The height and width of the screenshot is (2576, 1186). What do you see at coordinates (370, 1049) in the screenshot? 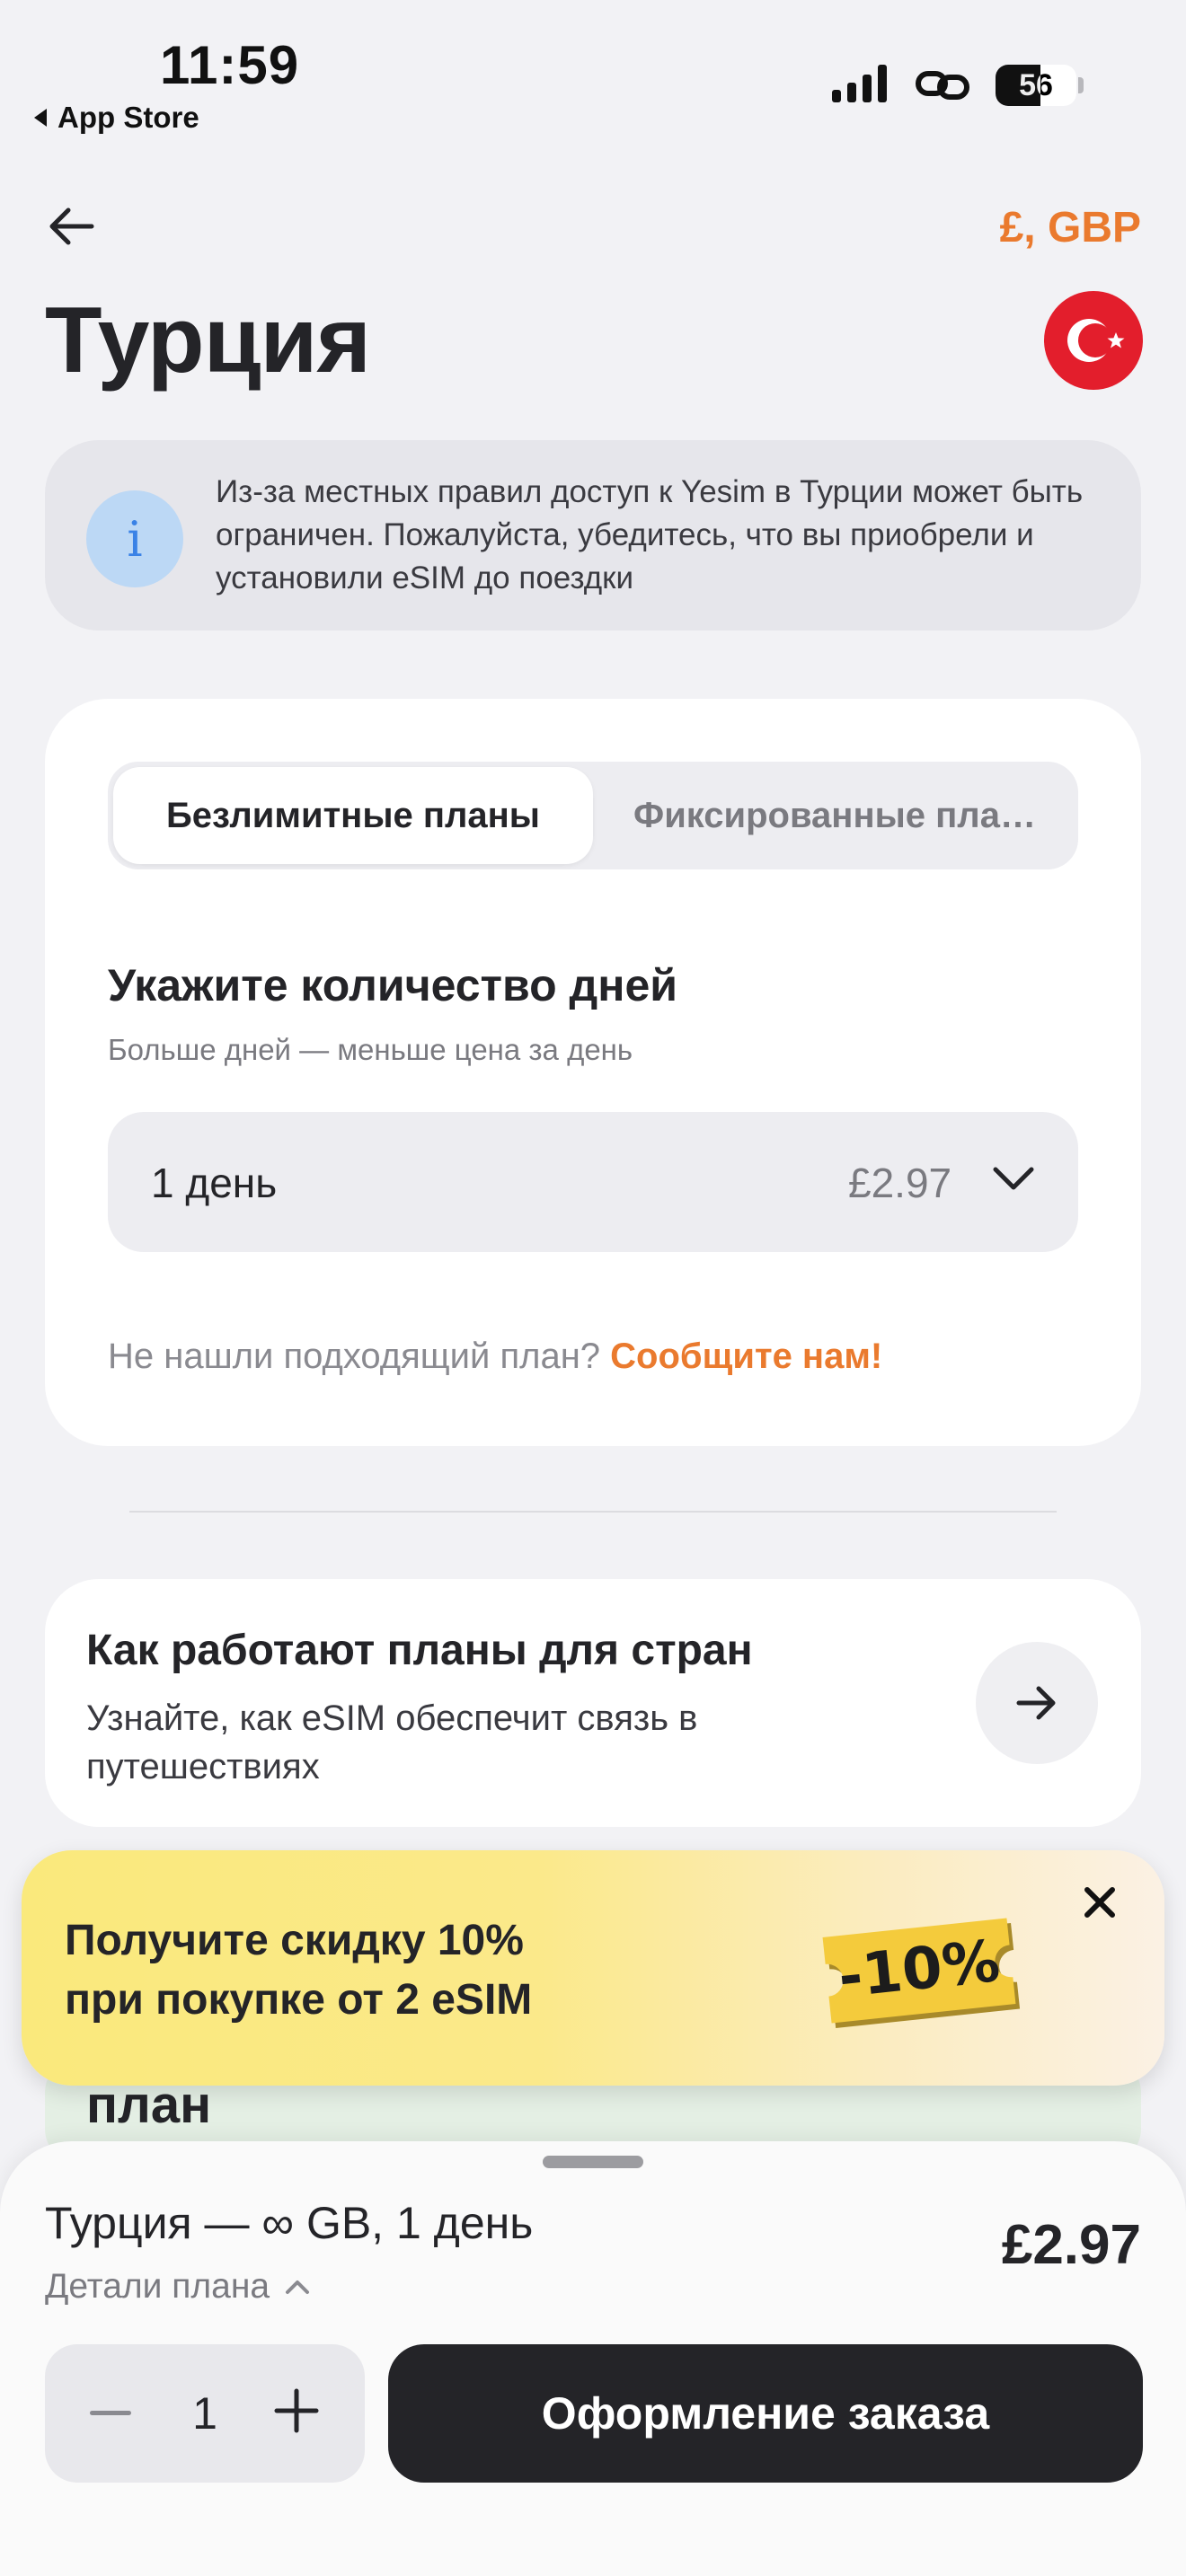
I see `days-section-subtitle: Больше дней — меньше цена за день` at bounding box center [370, 1049].